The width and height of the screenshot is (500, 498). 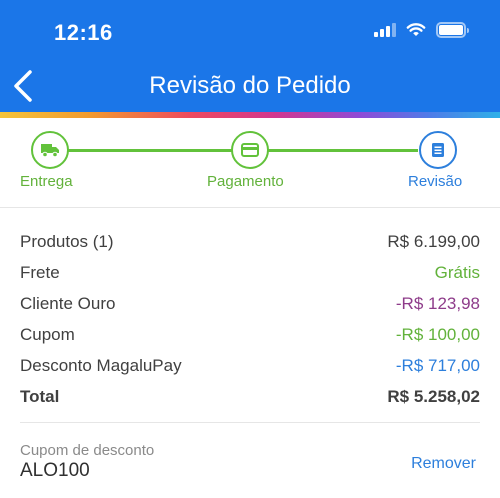 I want to click on coupon-section: Cupom de desconto ALO100 Remover, so click(x=250, y=467).